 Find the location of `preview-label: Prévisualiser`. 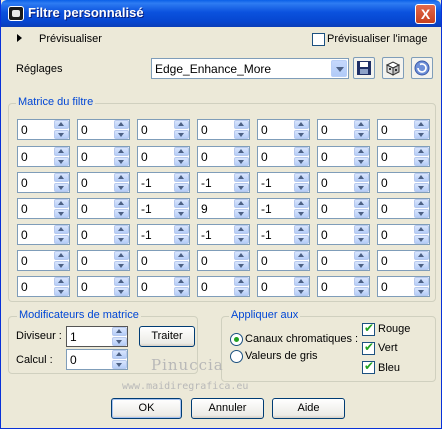

preview-label: Prévisualiser is located at coordinates (70, 39).